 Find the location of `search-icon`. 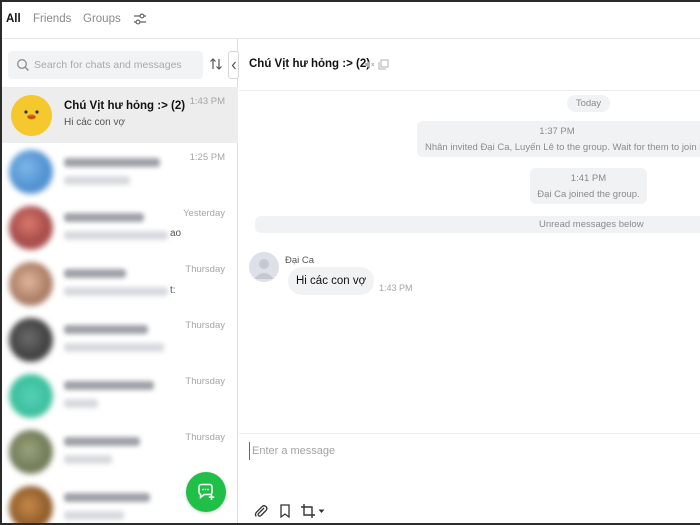

search-icon is located at coordinates (23, 65).